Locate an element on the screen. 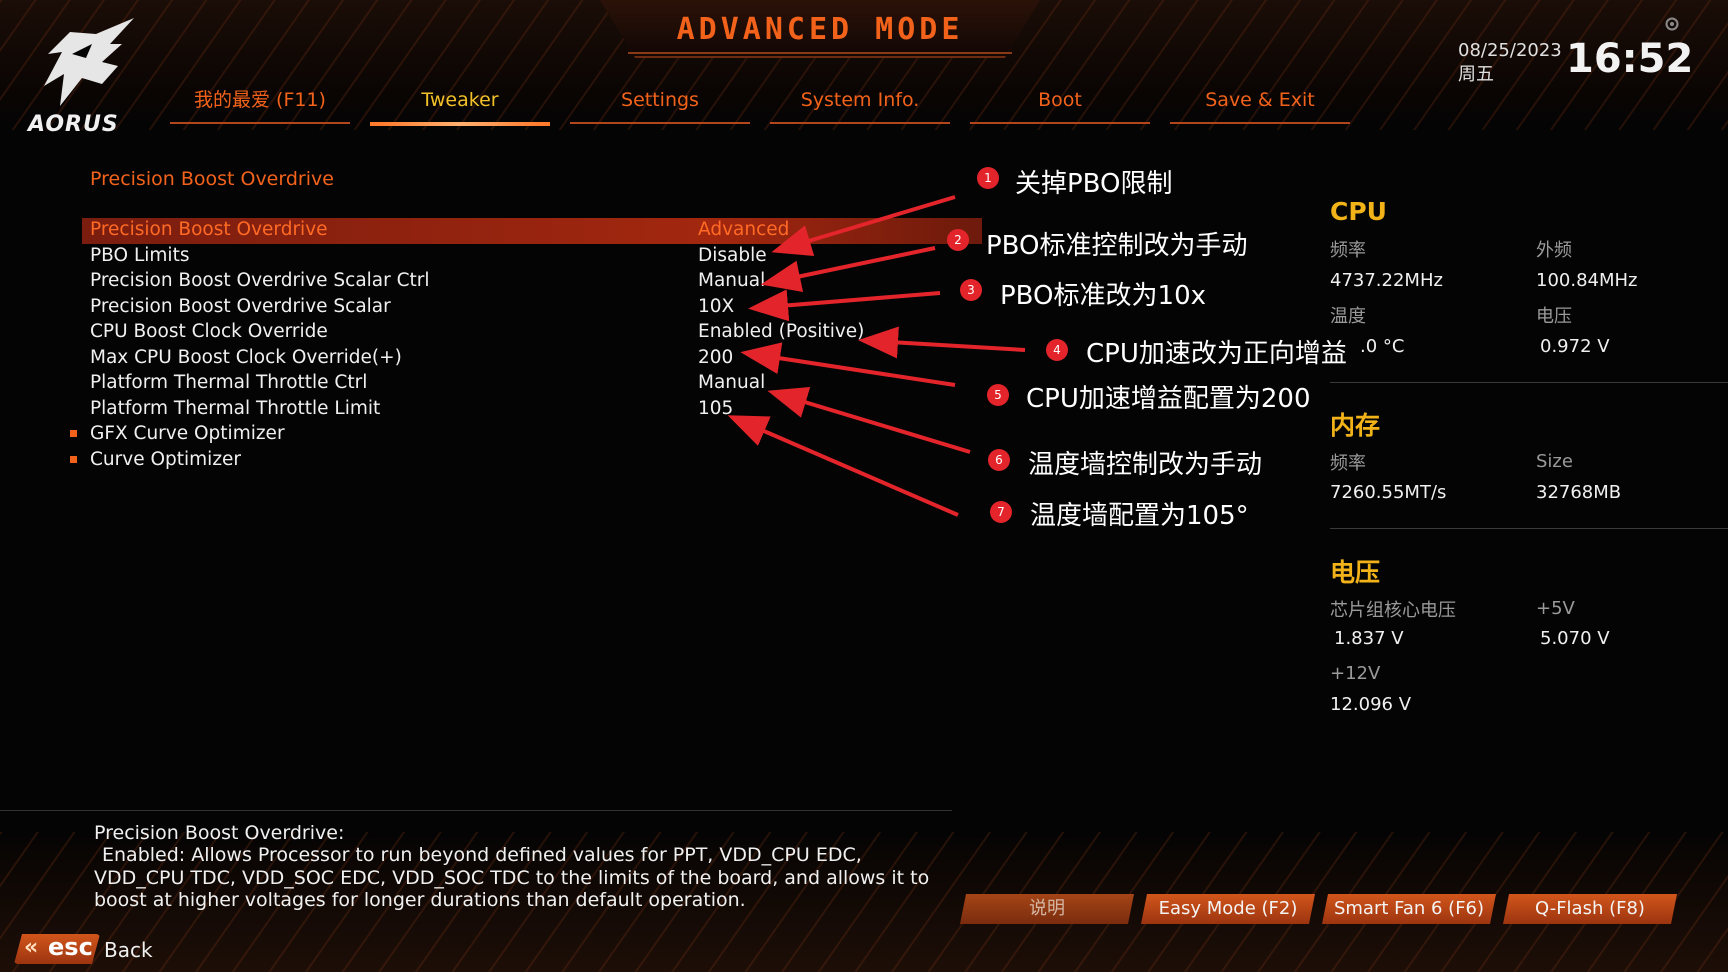 This screenshot has width=1728, height=972. annotation-text: PBO标准改为10x is located at coordinates (1103, 296).